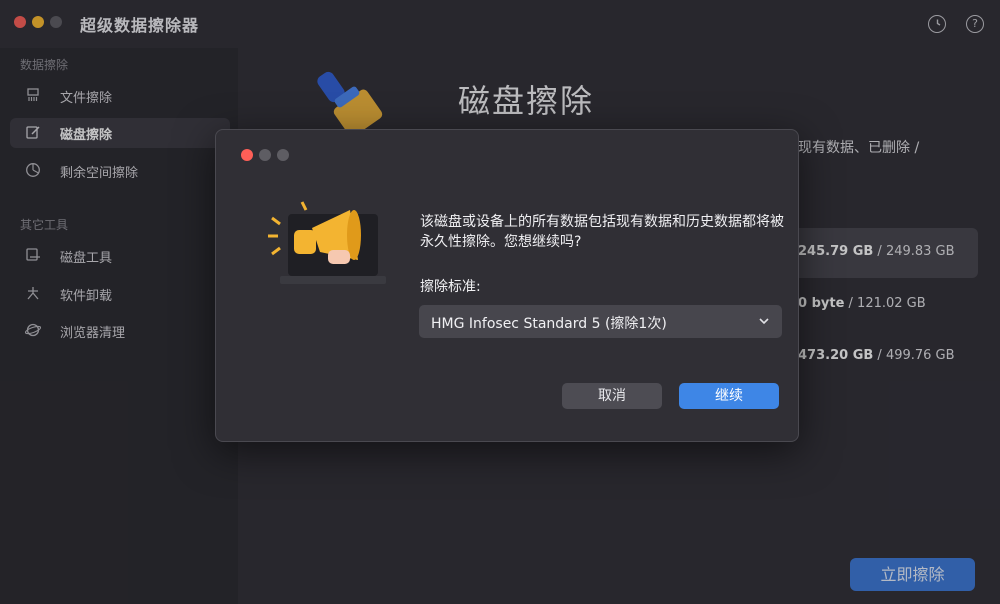 This screenshot has height=604, width=1000. Describe the element at coordinates (283, 155) in the screenshot. I see `dialog-zoom-button` at that location.